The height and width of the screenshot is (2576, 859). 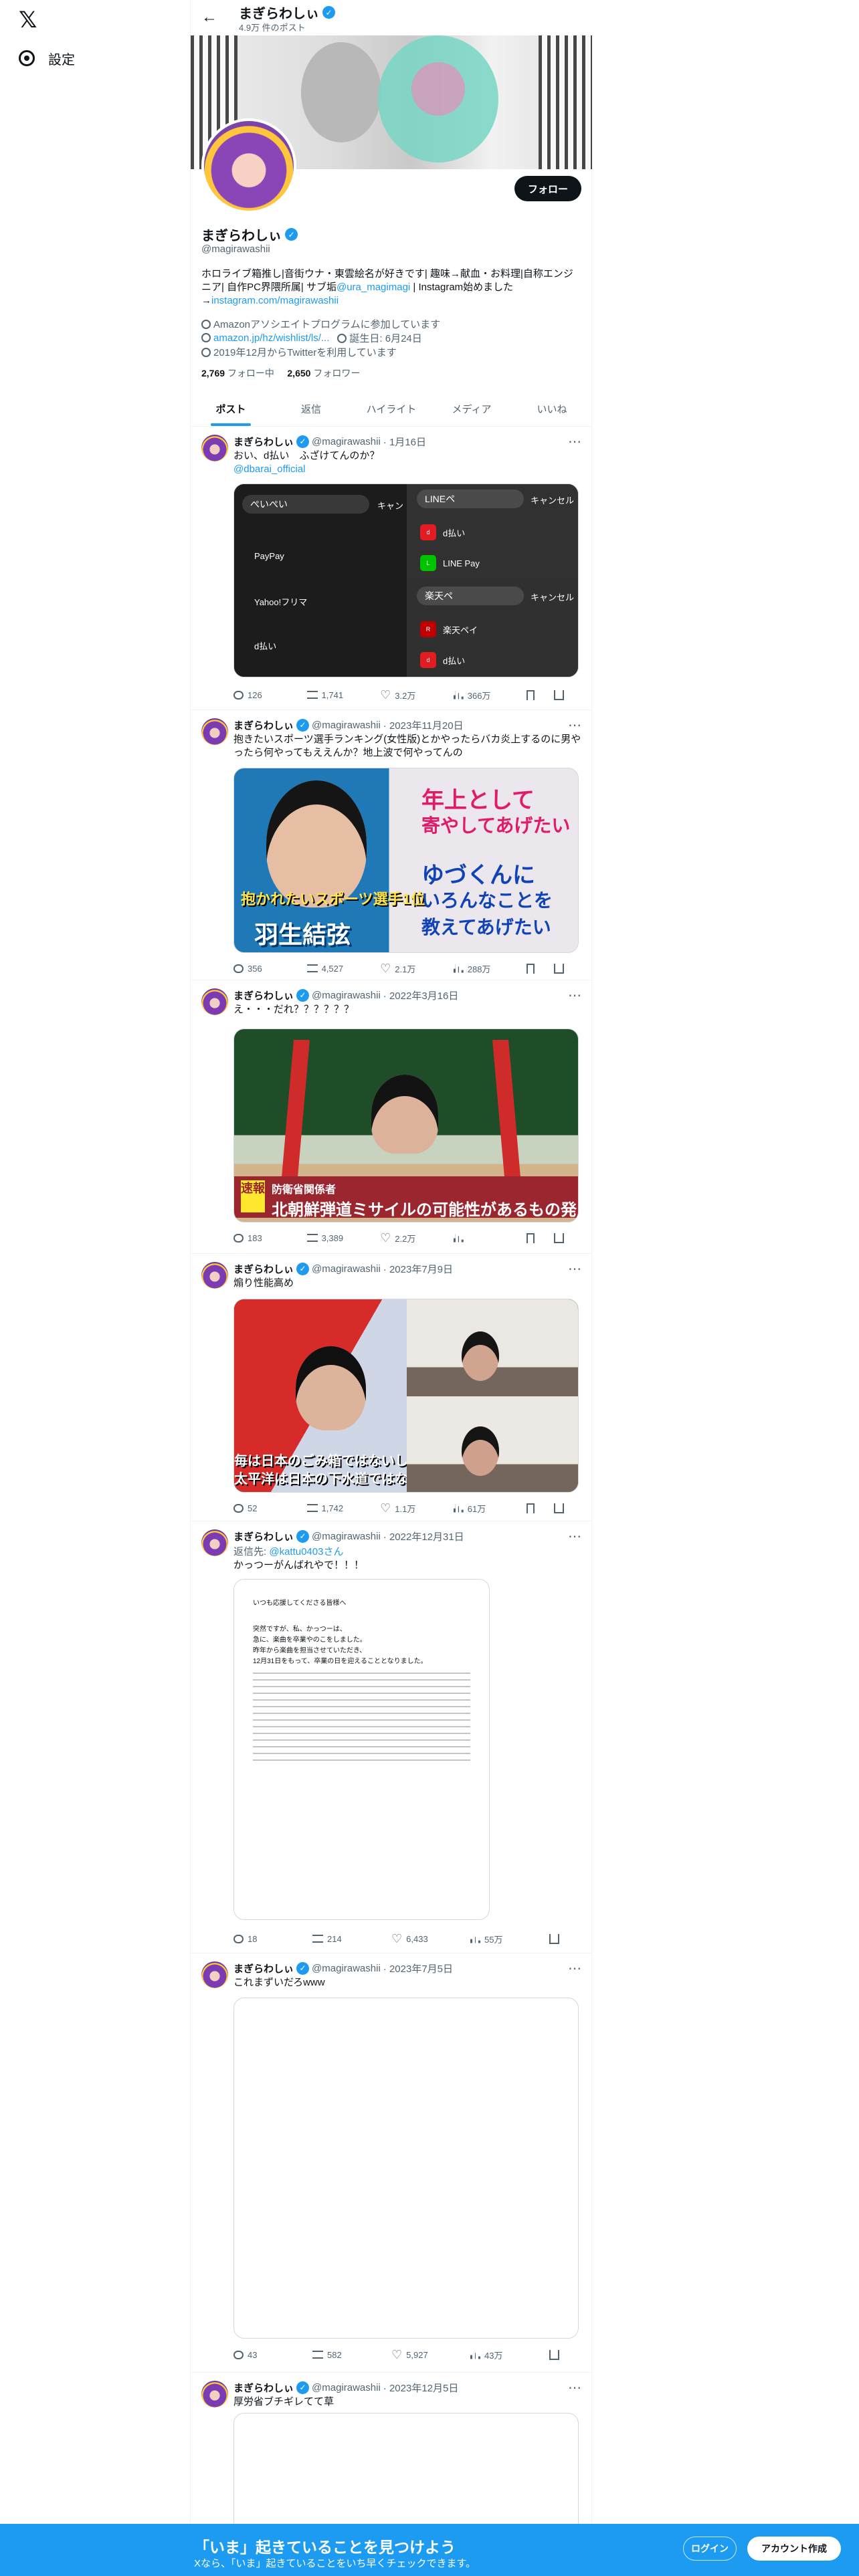 I want to click on reply-button: 356, so click(x=270, y=969).